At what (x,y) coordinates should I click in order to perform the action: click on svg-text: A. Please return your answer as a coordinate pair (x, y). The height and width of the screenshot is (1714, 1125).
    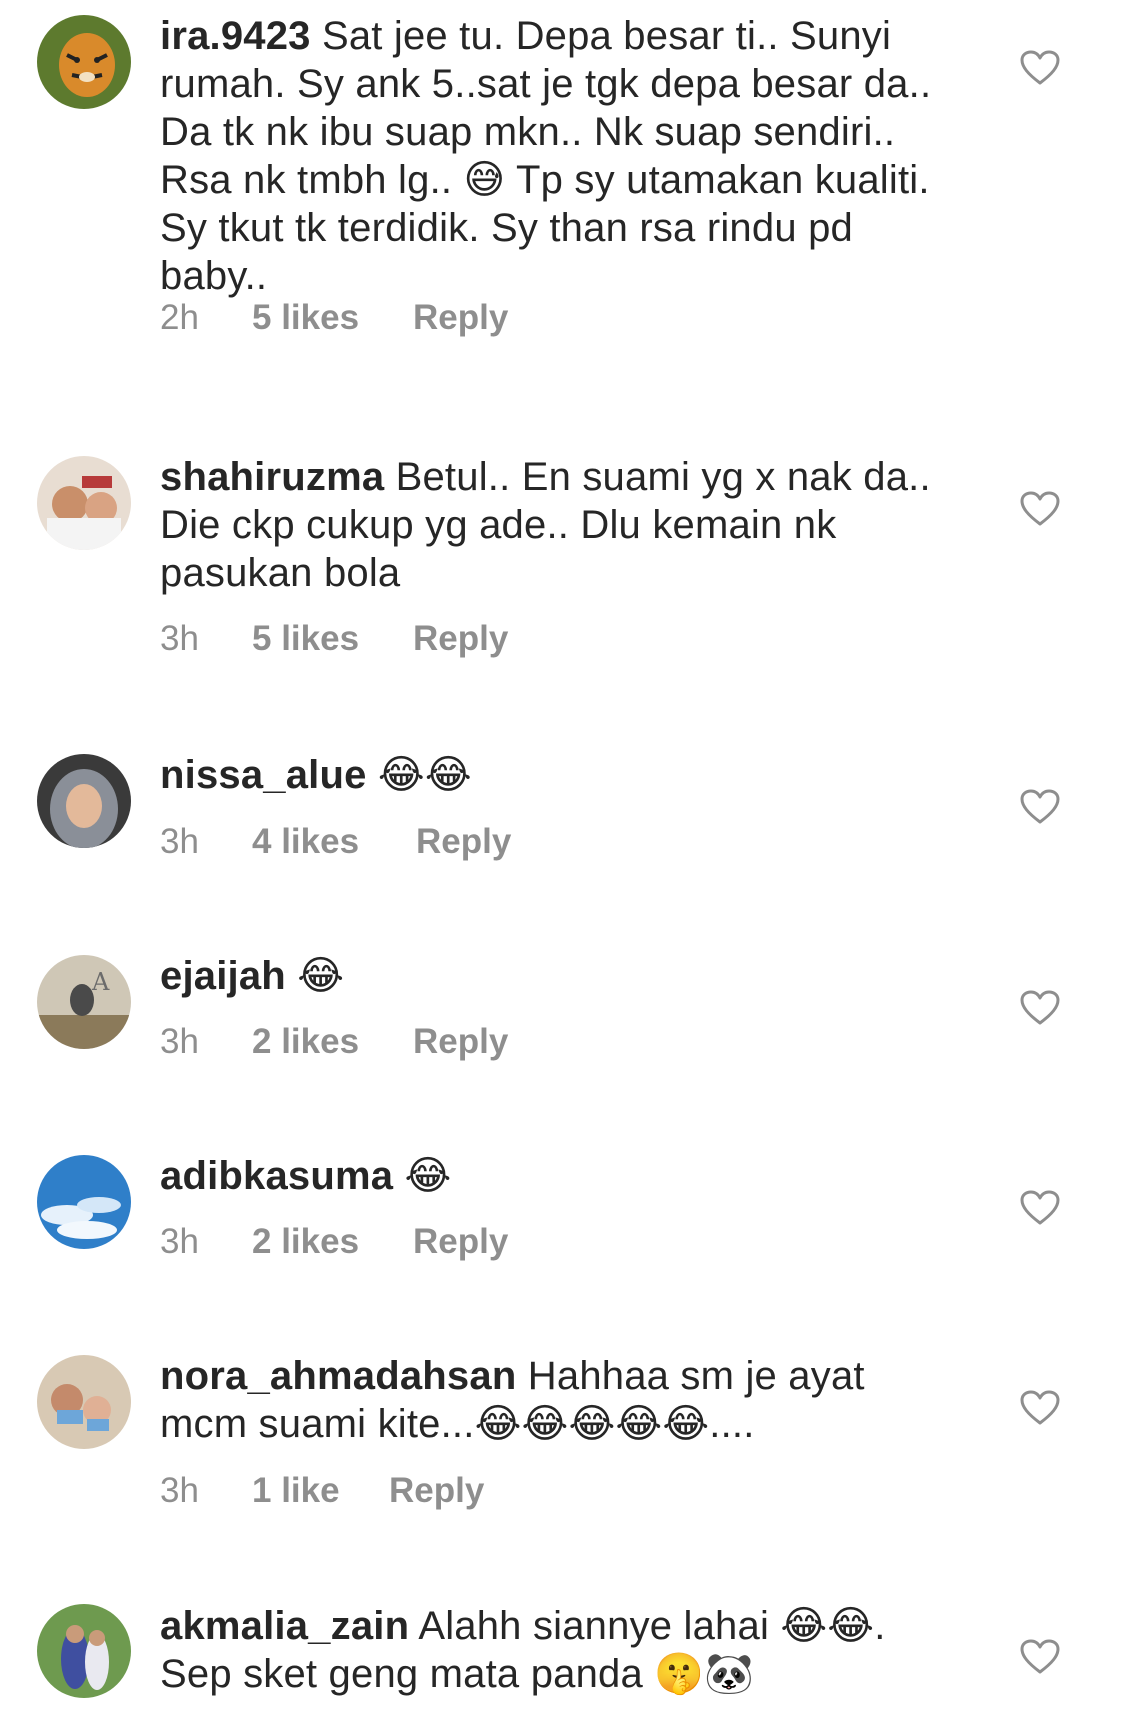
    Looking at the image, I should click on (100, 982).